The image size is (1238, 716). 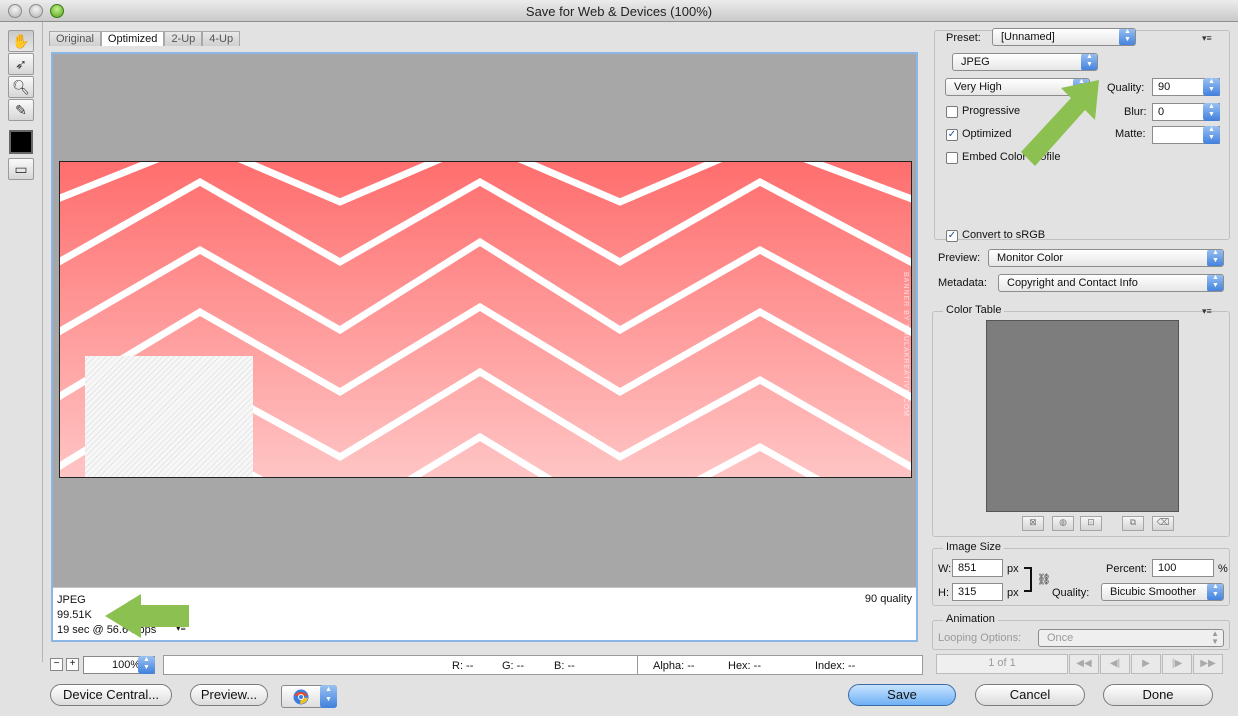 I want to click on blur-input: 0 ▲ ▼, so click(x=1186, y=112).